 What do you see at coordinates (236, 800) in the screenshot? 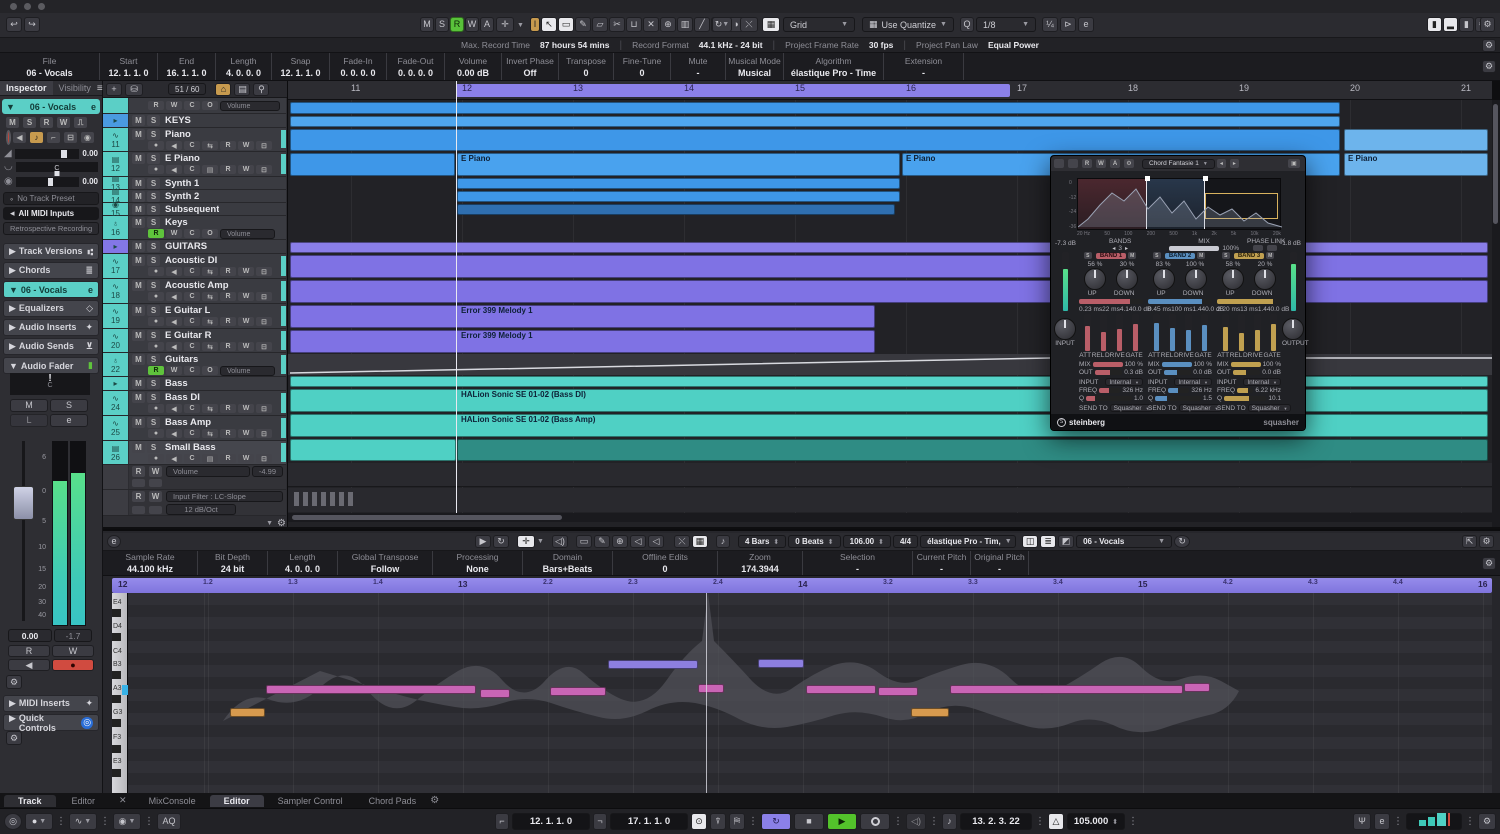
I see `tab-editor: Editor` at bounding box center [236, 800].